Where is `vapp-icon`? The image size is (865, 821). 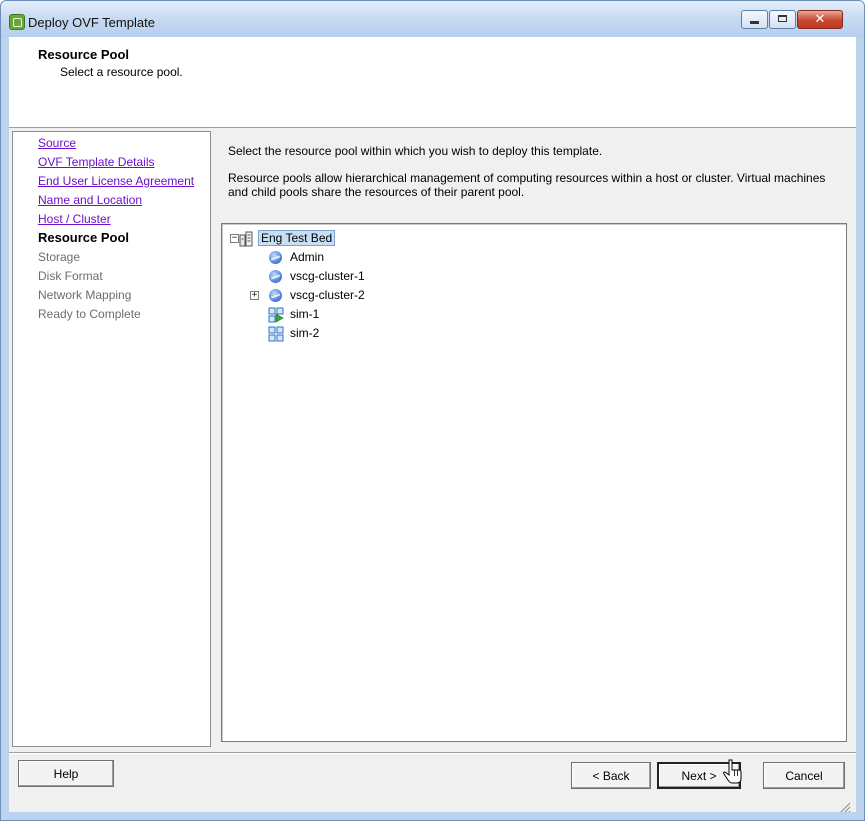
vapp-icon is located at coordinates (276, 334).